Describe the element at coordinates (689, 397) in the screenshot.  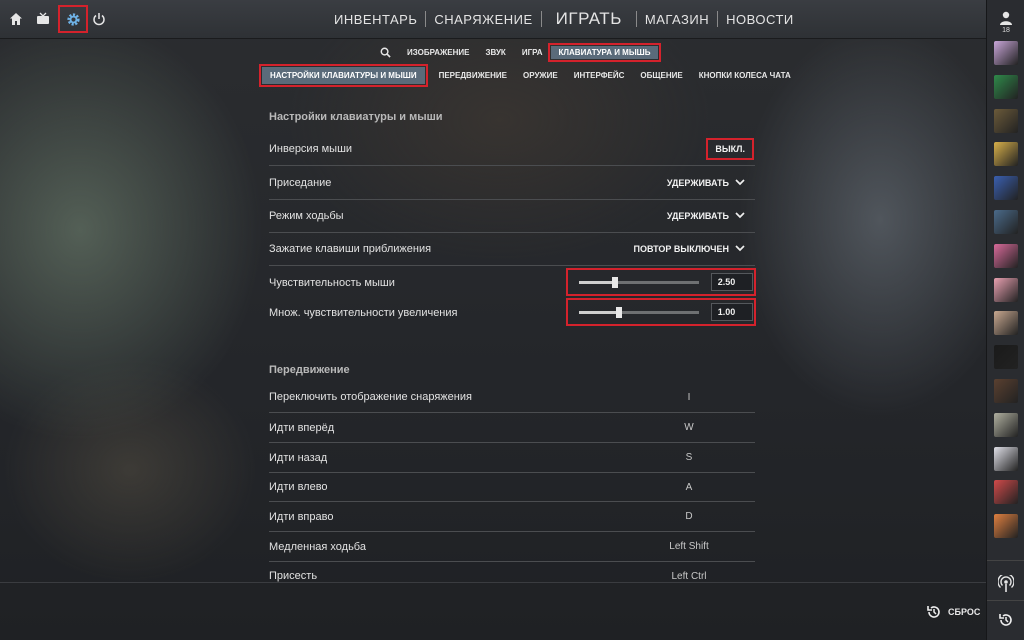
I see `keybind-value: I` at that location.